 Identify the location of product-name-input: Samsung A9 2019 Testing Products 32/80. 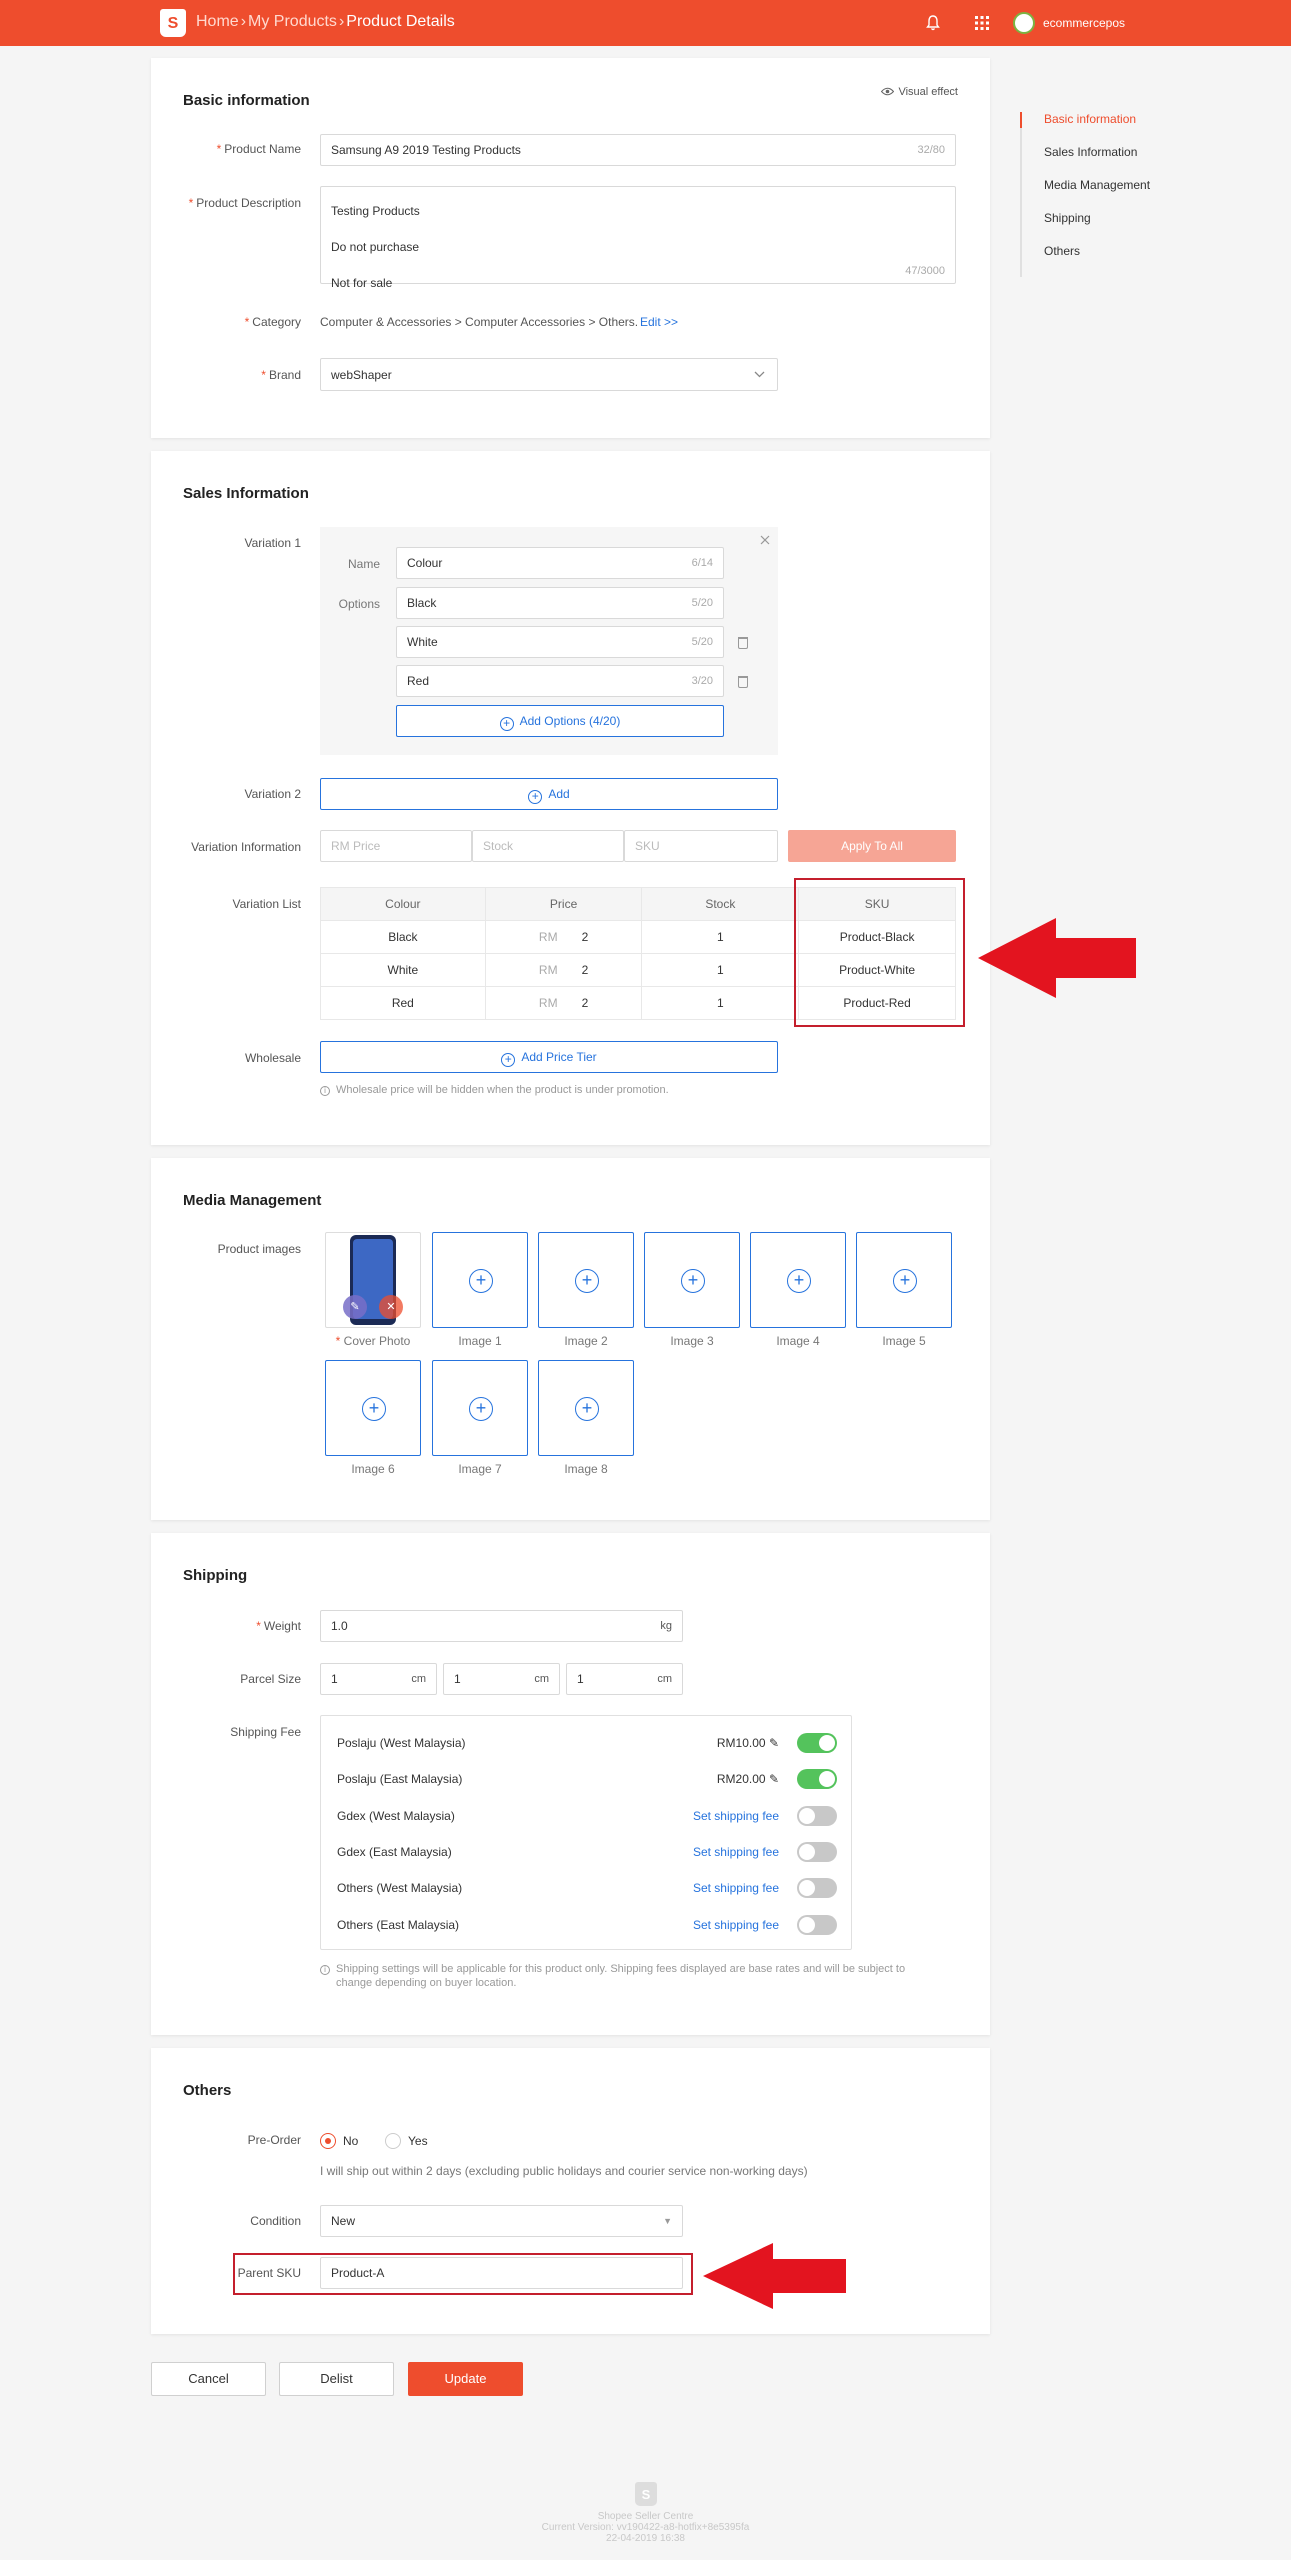
(638, 150).